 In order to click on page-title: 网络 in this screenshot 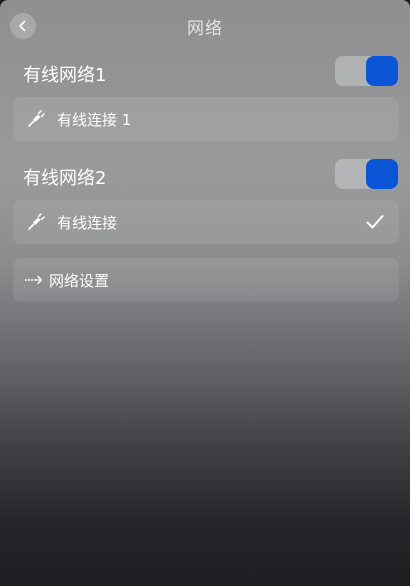, I will do `click(205, 29)`.